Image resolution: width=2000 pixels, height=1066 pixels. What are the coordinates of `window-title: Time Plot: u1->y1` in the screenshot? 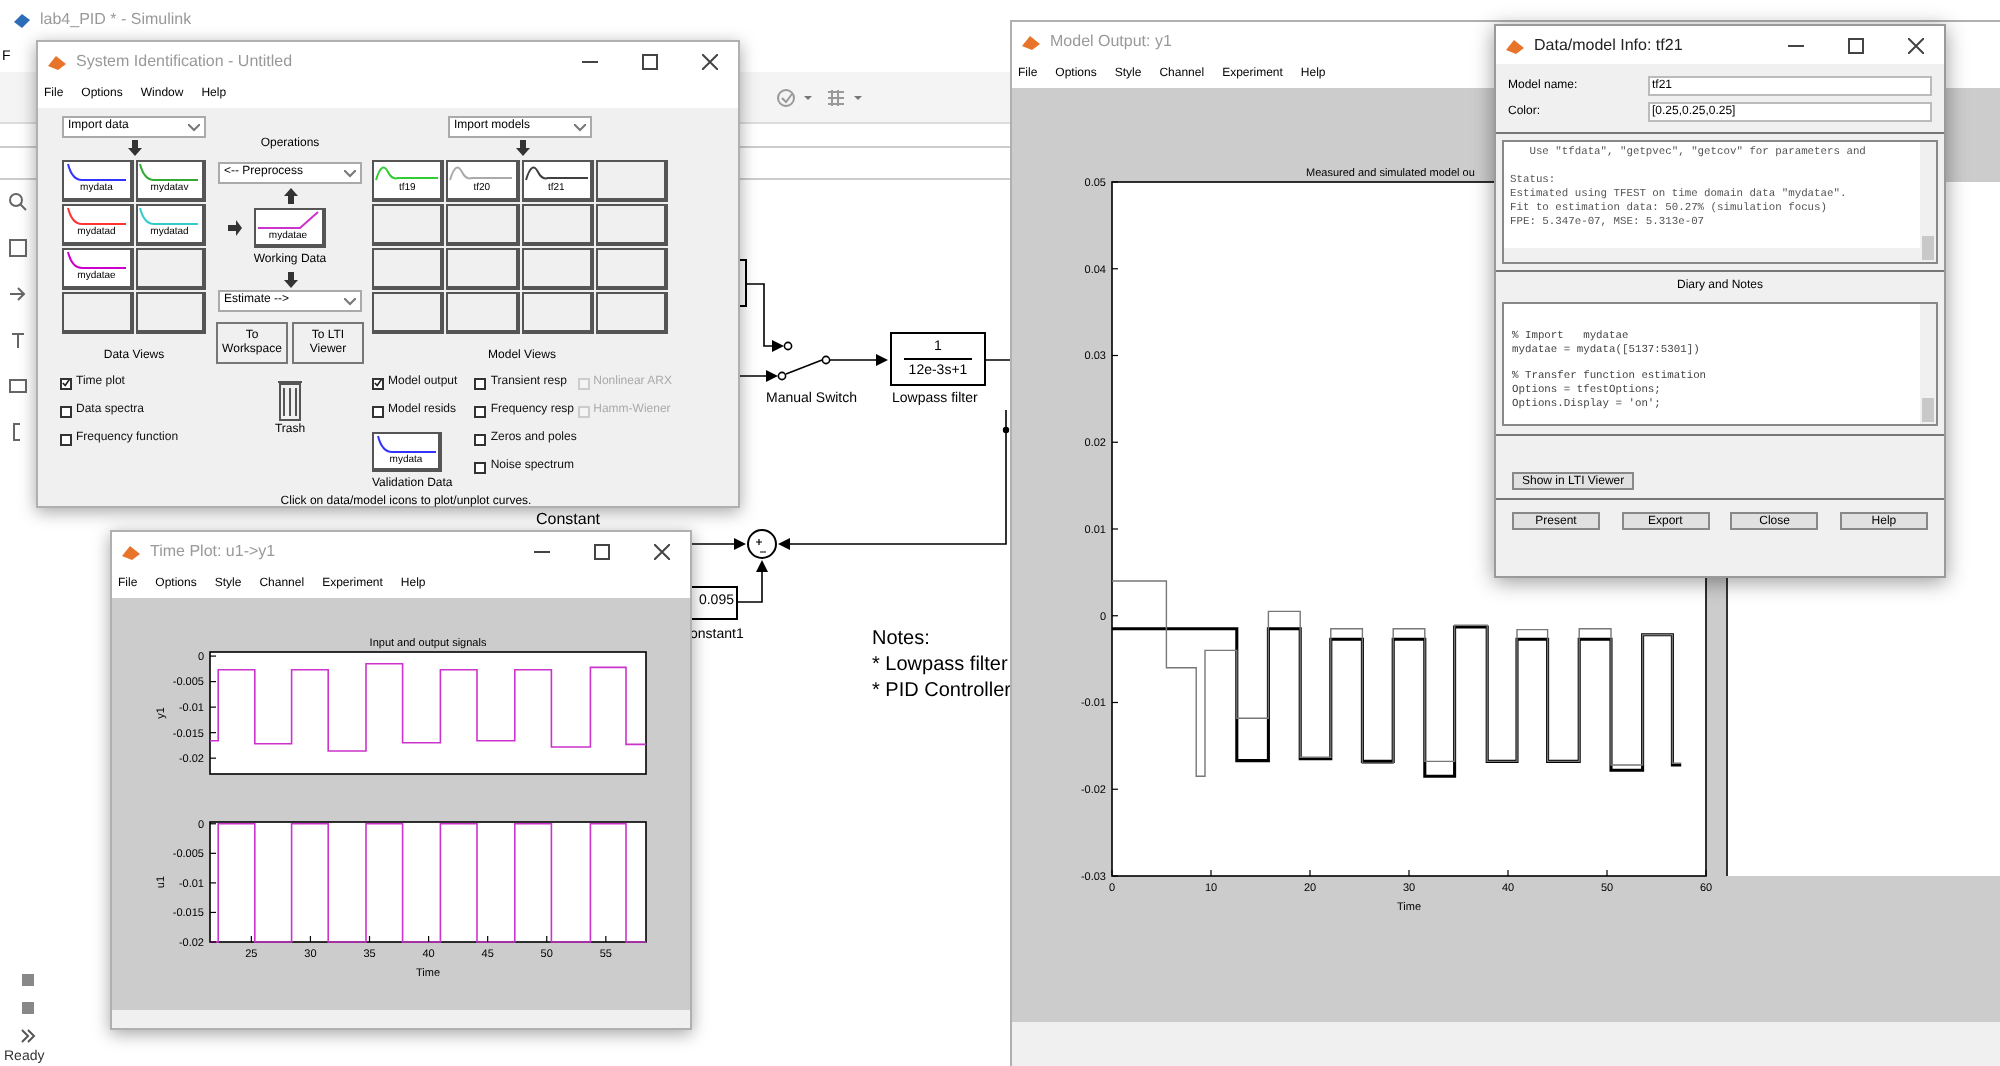 It's located at (213, 551).